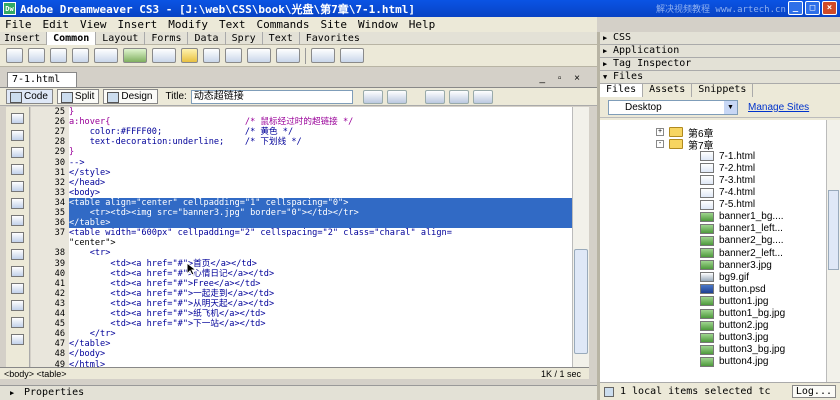 Image resolution: width=840 pixels, height=400 pixels. Describe the element at coordinates (165, 38) in the screenshot. I see `insert-tab-forms: Forms` at that location.